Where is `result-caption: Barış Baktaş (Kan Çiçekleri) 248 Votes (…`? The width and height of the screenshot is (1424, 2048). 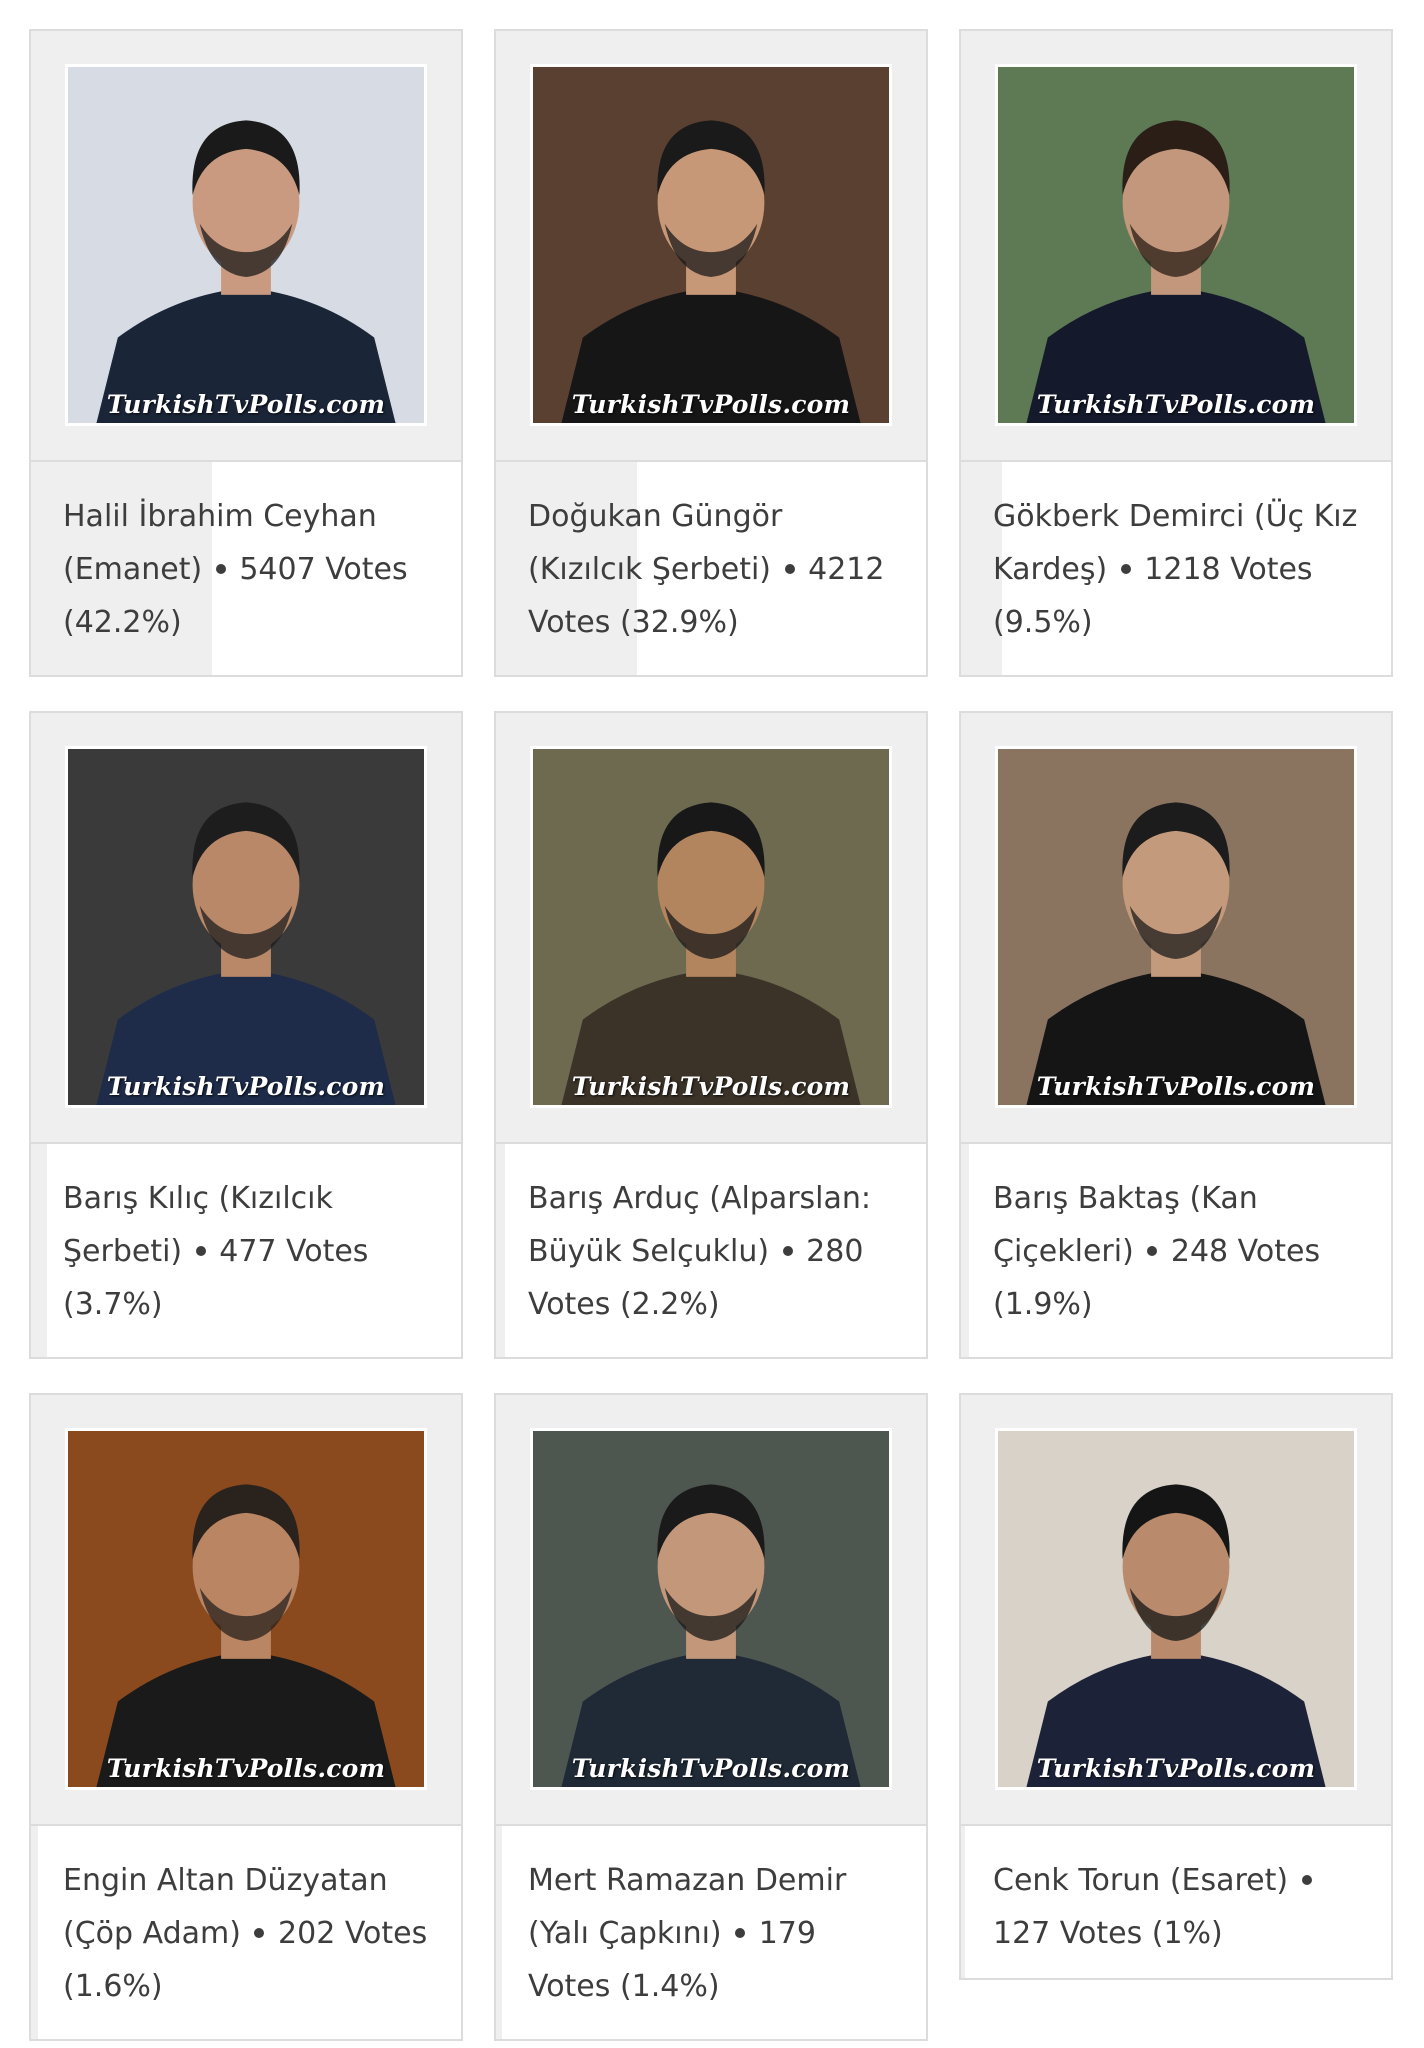
result-caption: Barış Baktaş (Kan Çiçekleri) 248 Votes (… is located at coordinates (1176, 1250).